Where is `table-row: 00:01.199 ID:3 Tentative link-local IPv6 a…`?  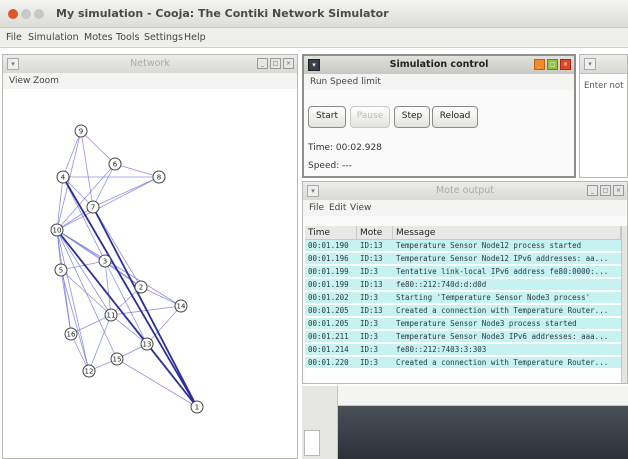
table-row: 00:01.199 ID:3 Tentative link-local IPv6 a… is located at coordinates (463, 271).